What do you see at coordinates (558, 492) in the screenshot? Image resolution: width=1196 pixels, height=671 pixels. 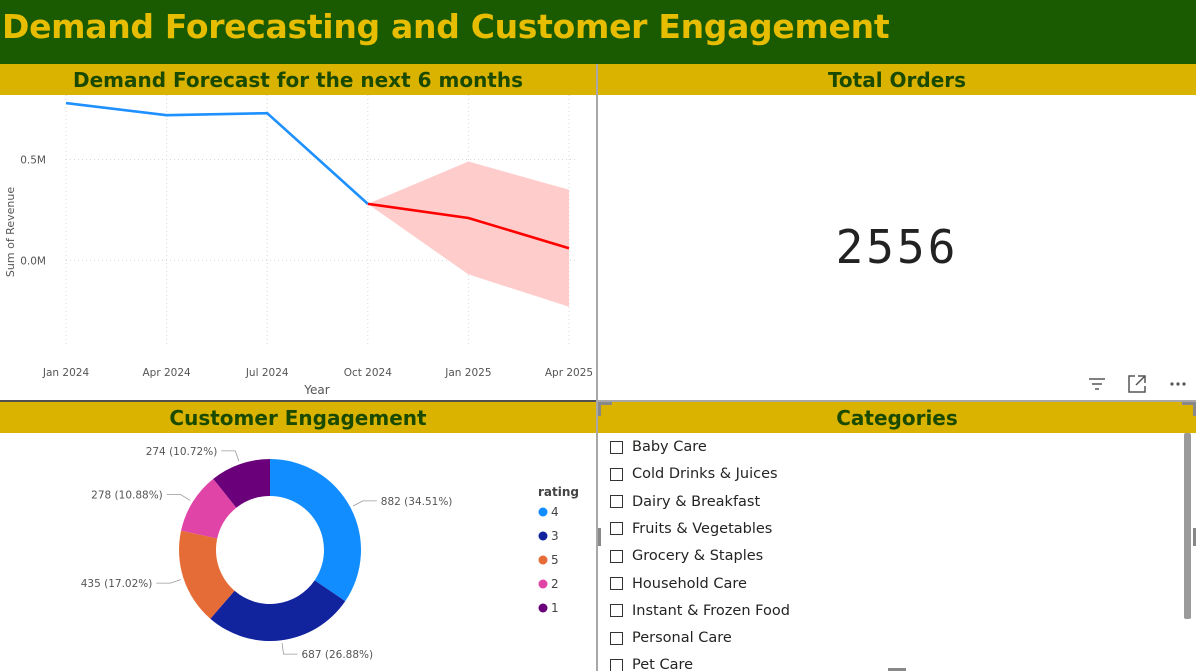 I see `legend-title: rating` at bounding box center [558, 492].